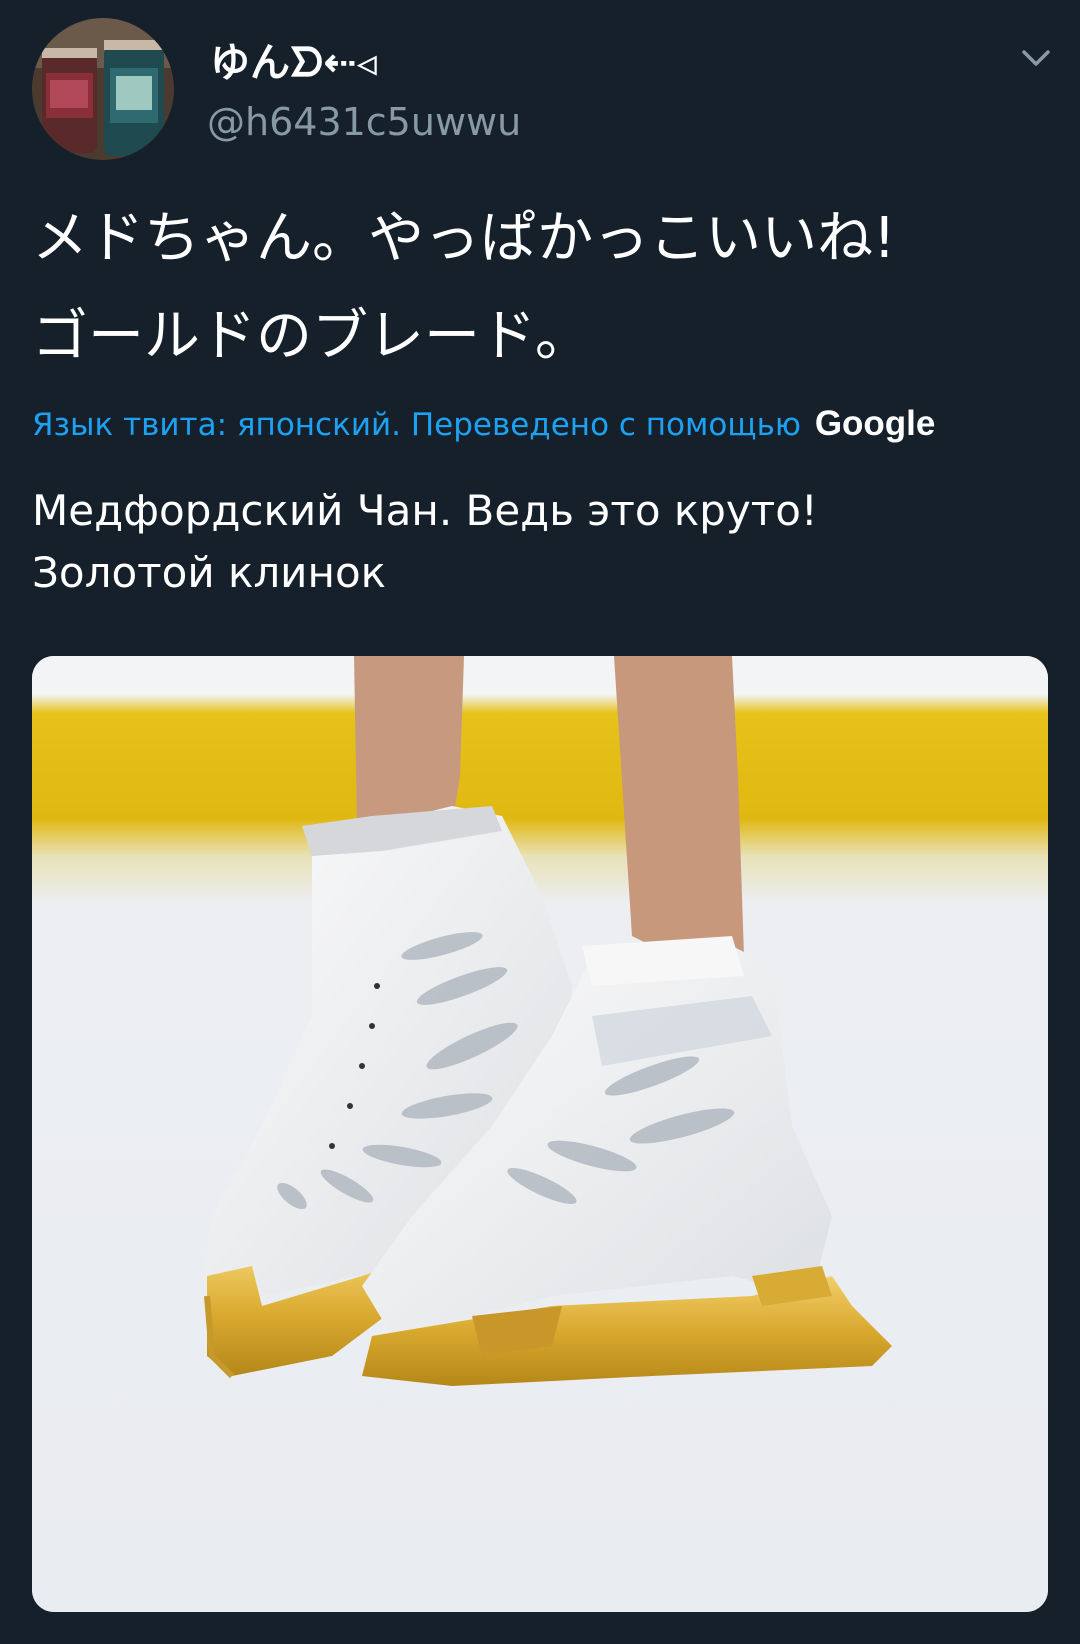 This screenshot has height=1644, width=1080. I want to click on avatar-photo, so click(103, 89).